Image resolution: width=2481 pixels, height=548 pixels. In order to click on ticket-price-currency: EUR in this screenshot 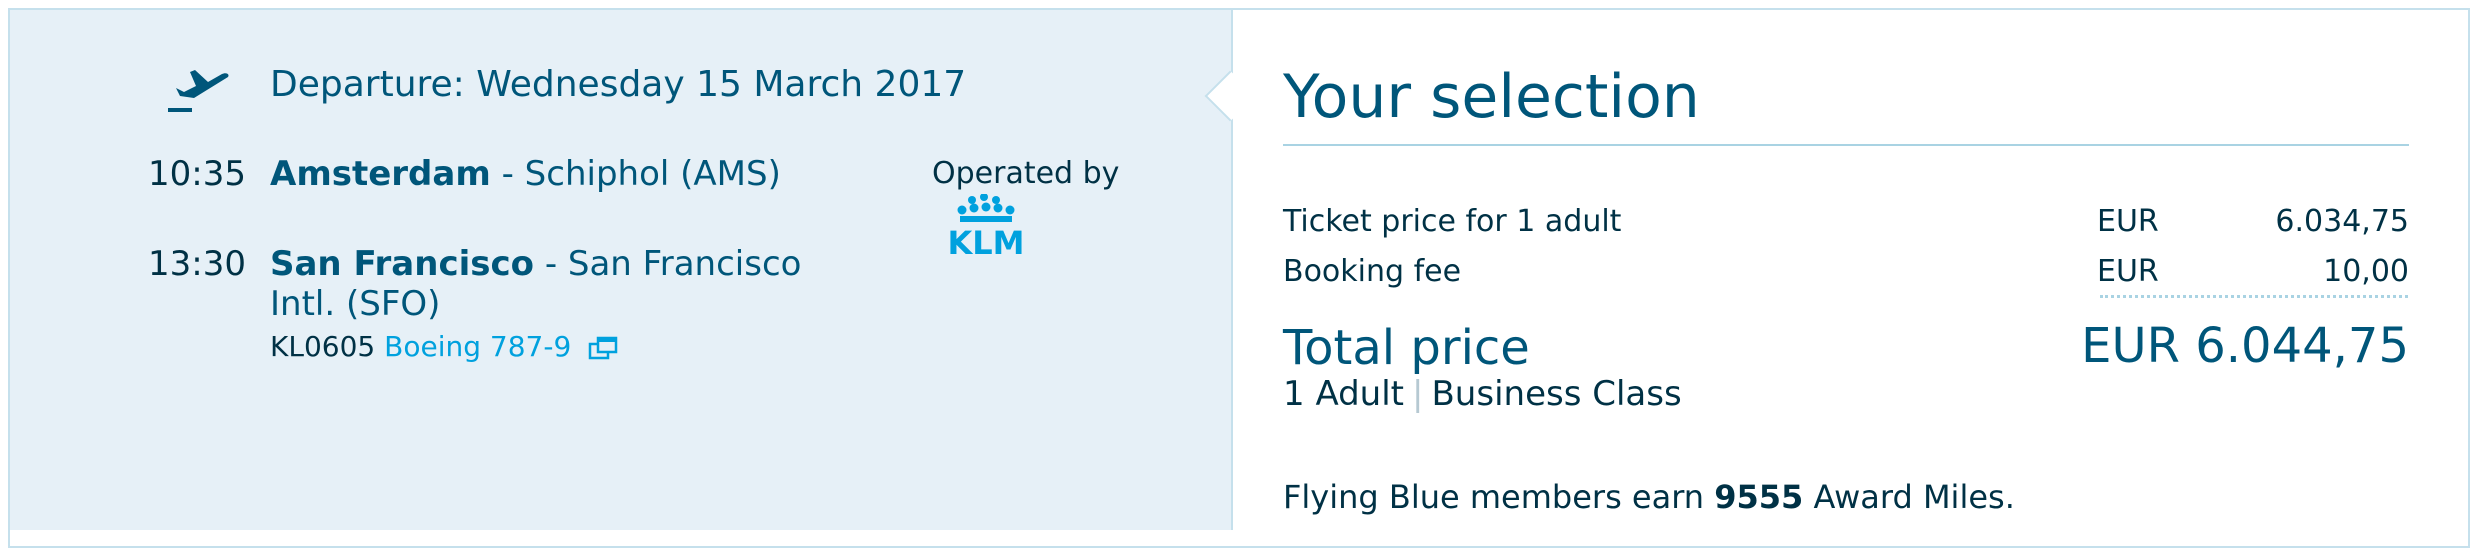, I will do `click(2128, 221)`.